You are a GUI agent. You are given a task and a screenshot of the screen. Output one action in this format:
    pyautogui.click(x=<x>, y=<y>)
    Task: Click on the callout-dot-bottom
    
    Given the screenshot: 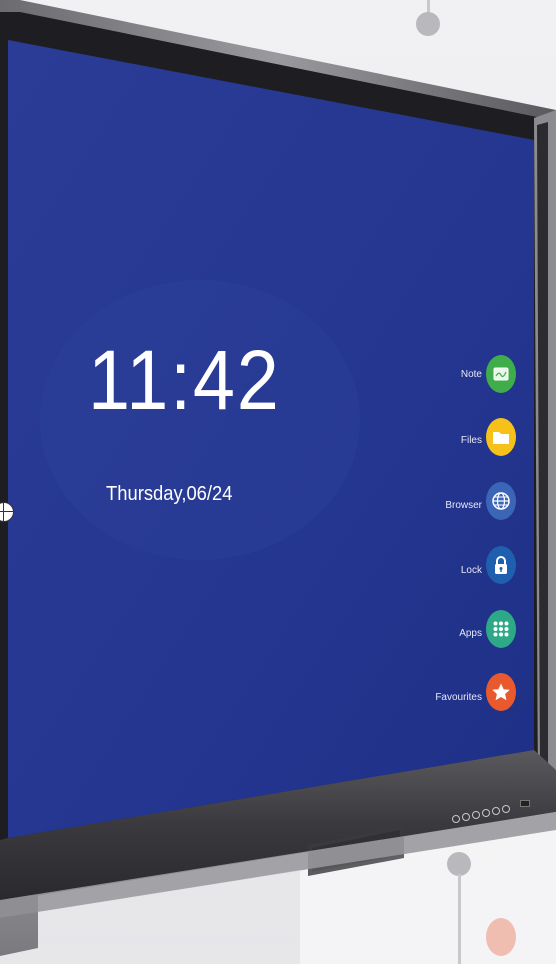 What is the action you would take?
    pyautogui.click(x=459, y=864)
    